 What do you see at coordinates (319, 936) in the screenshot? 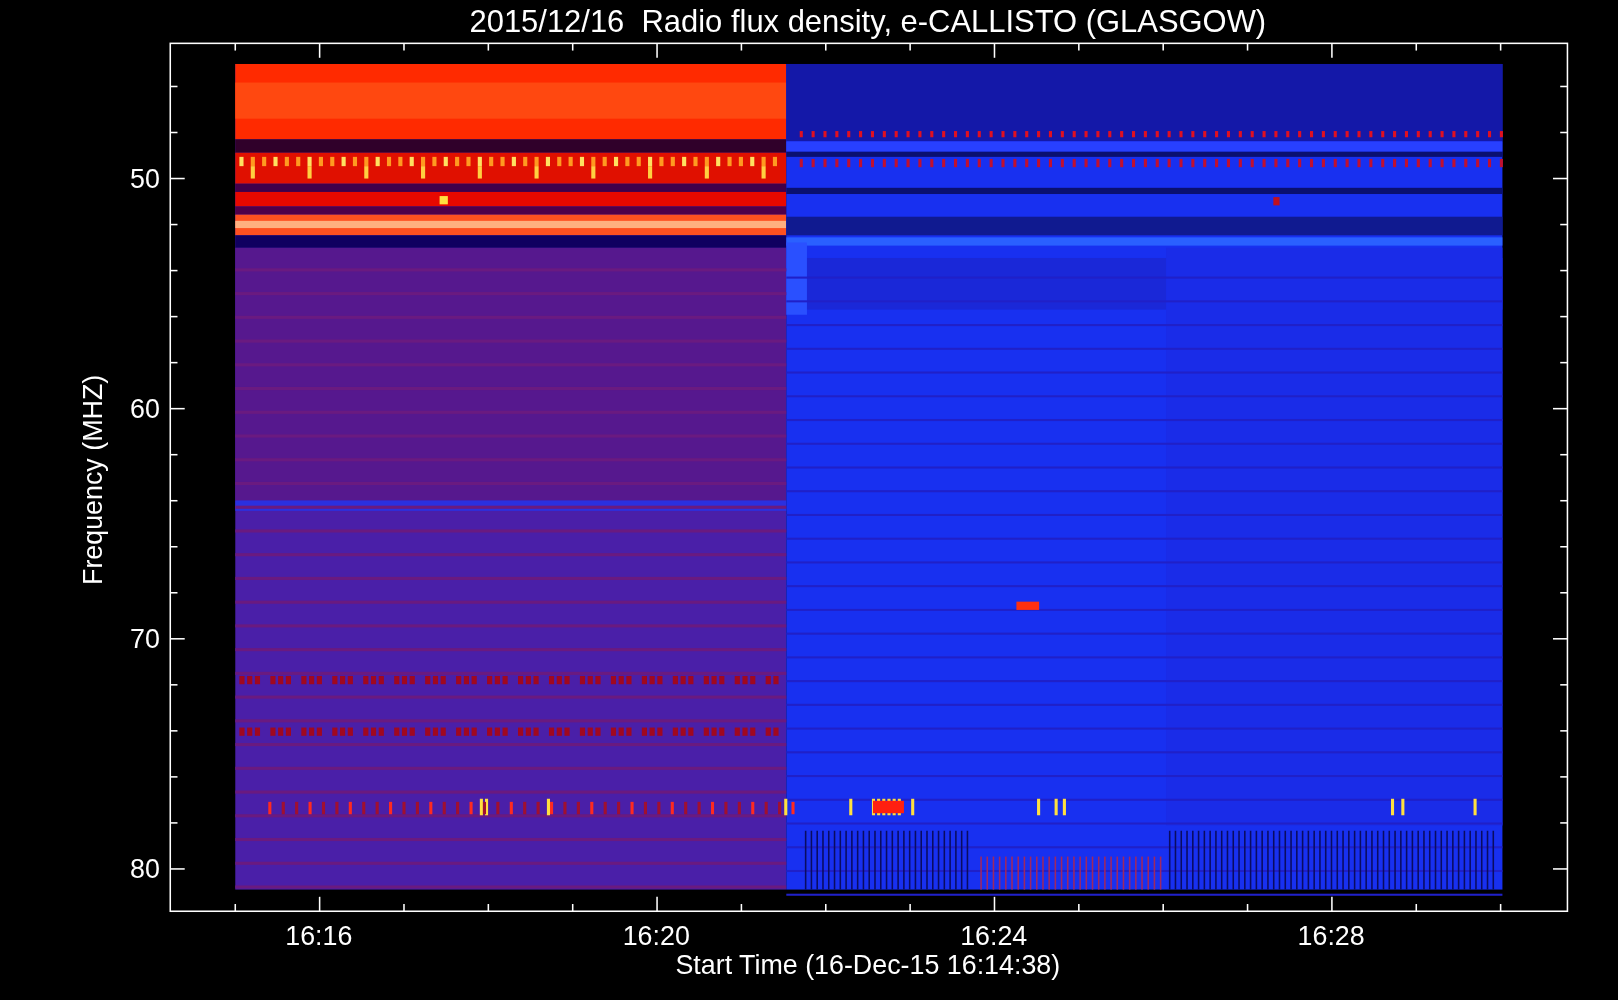
I see `x-tick-label: 16:16` at bounding box center [319, 936].